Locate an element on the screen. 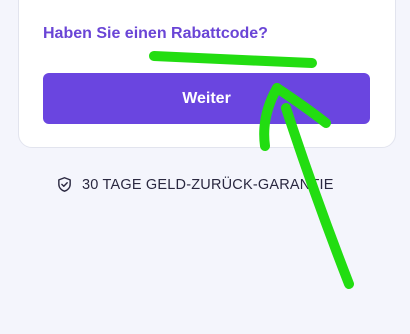 This screenshot has width=410, height=334. money-back-guarantee: 30 TAGE GELD-ZURÜCK-GARANTIE is located at coordinates (195, 184).